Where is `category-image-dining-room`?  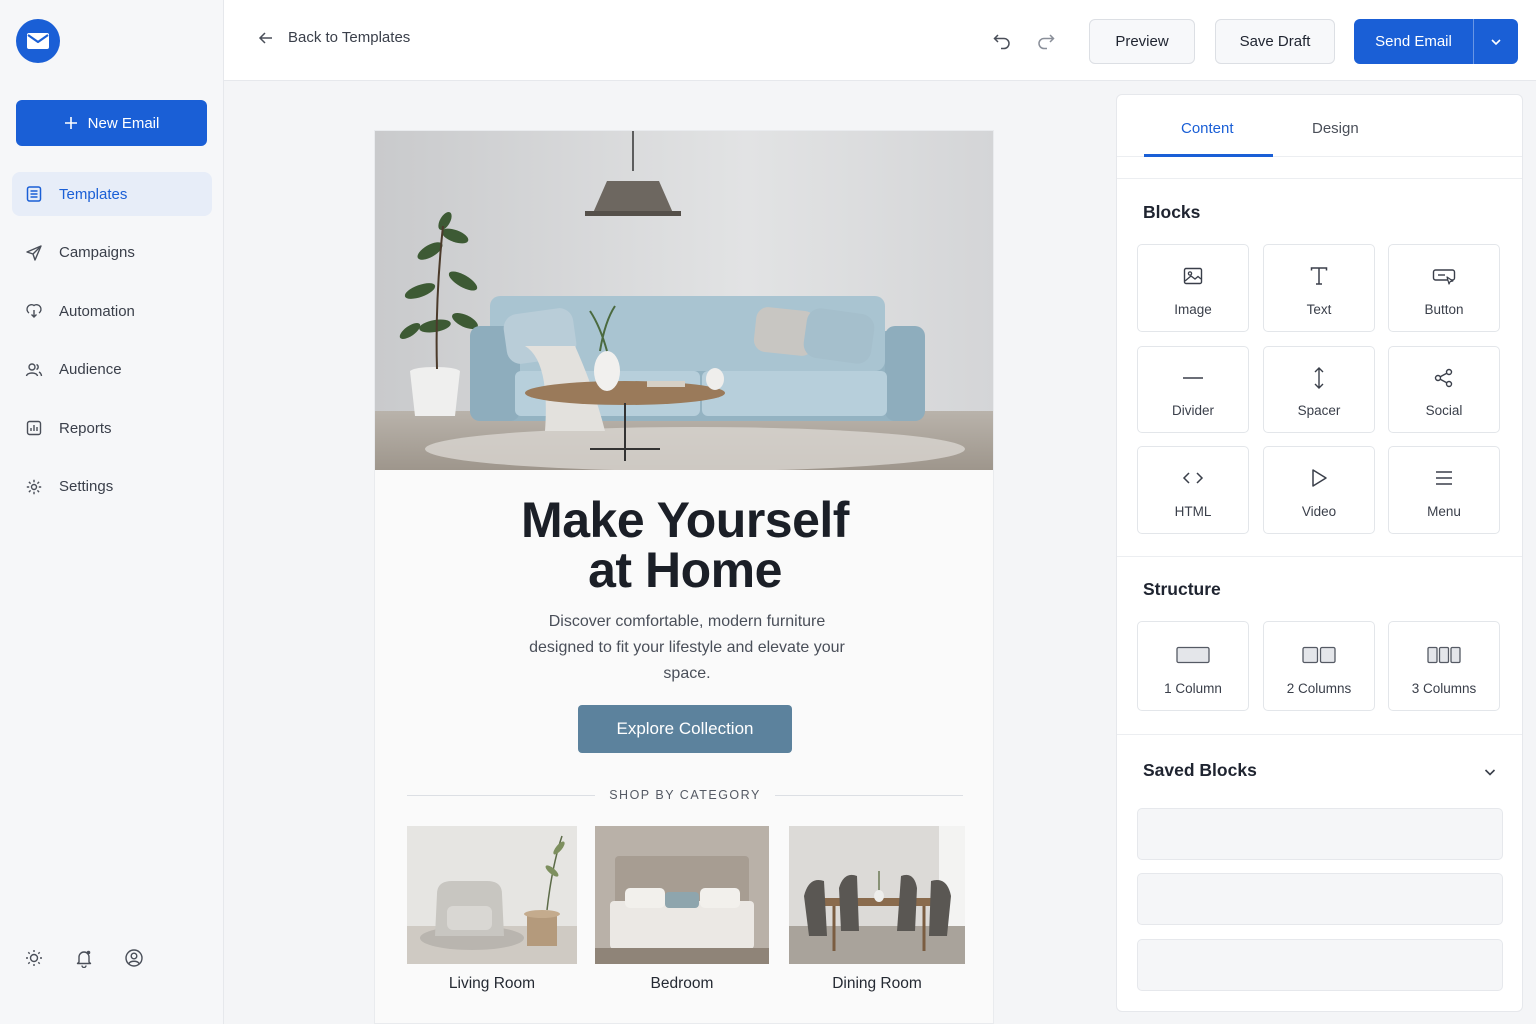
category-image-dining-room is located at coordinates (877, 895).